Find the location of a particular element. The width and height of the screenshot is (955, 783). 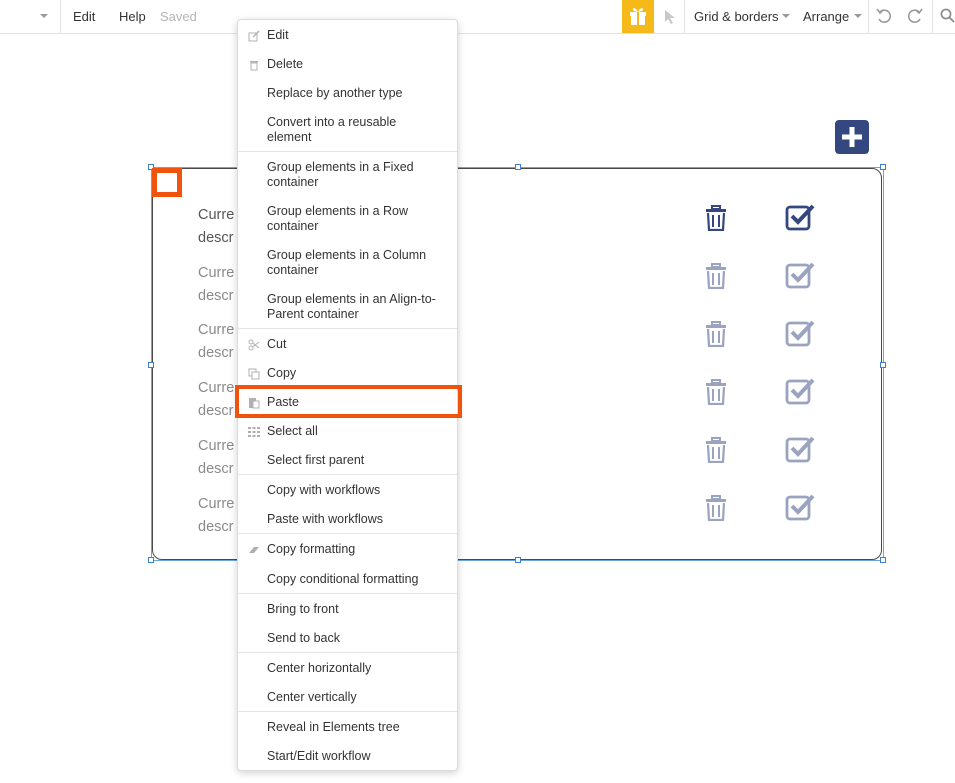

add-element-button is located at coordinates (852, 137).